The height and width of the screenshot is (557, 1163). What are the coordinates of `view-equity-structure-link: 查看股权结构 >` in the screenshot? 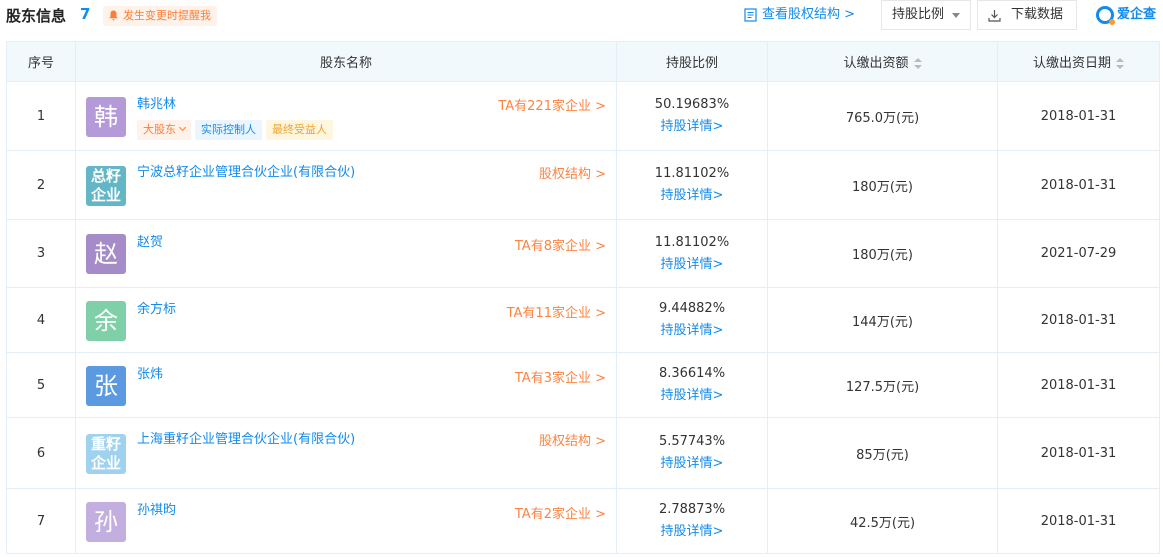 It's located at (799, 15).